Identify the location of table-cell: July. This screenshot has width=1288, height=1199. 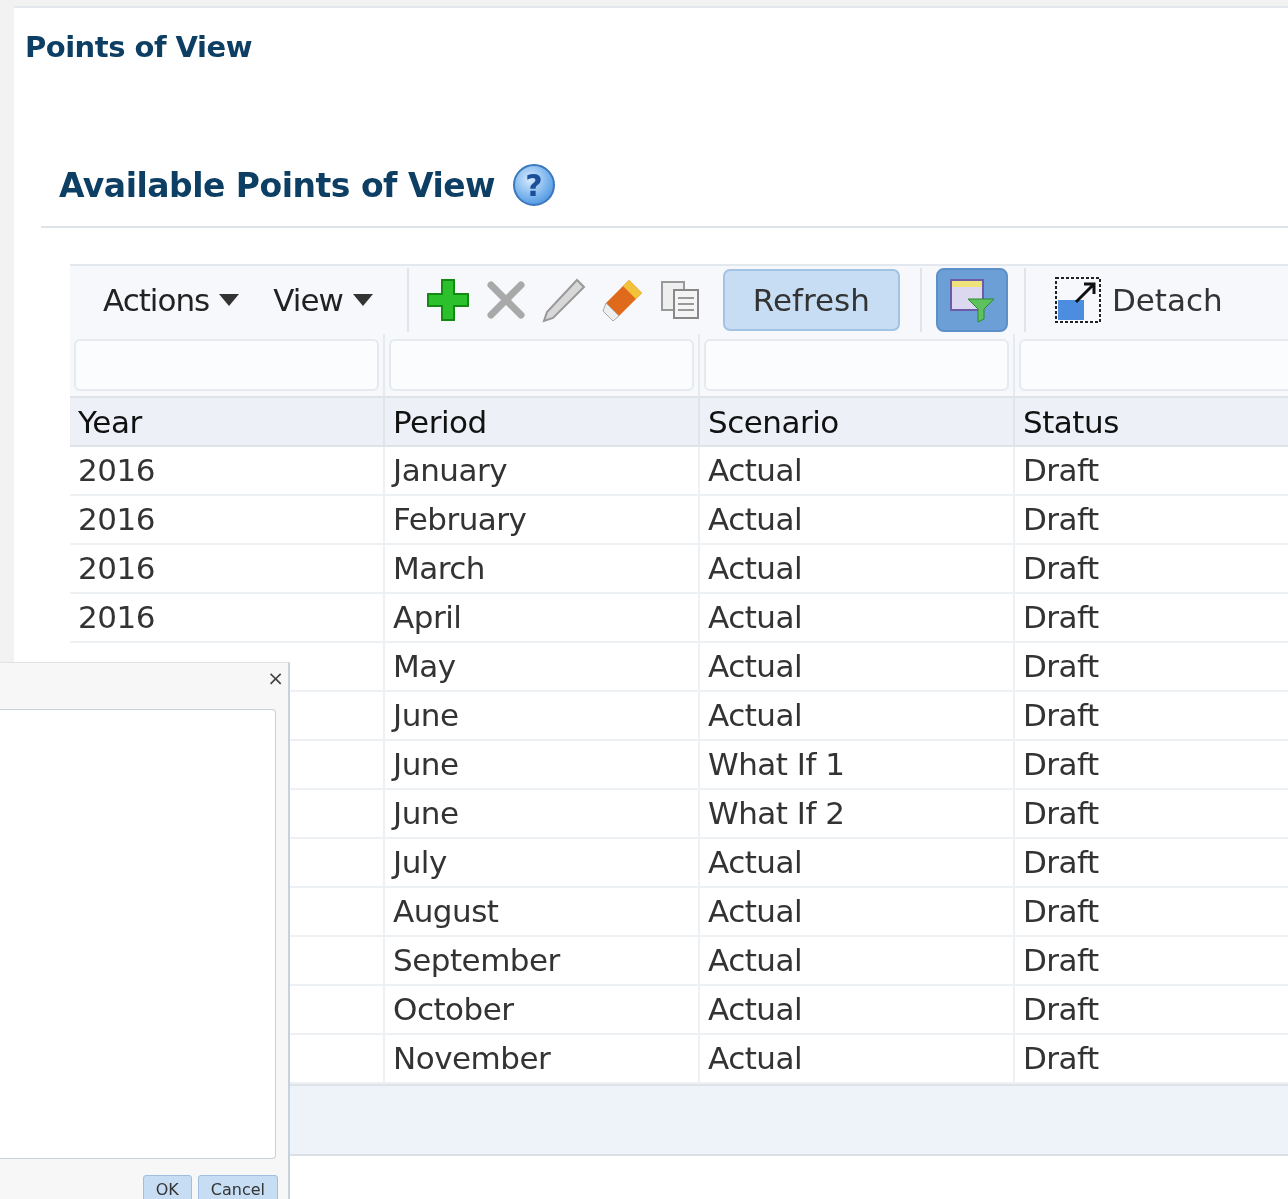
(542, 863).